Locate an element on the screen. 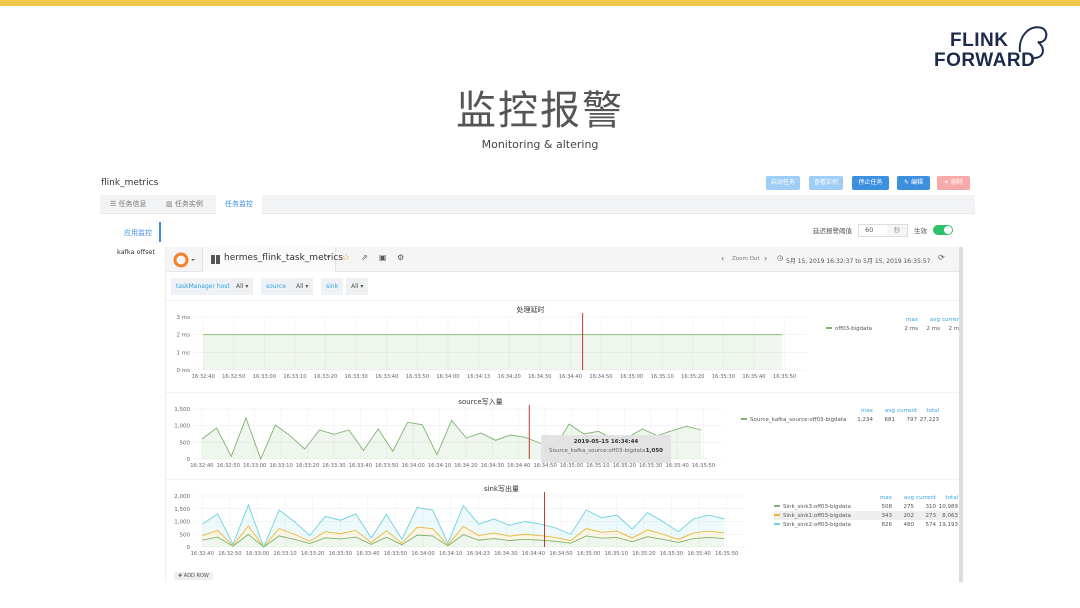 The height and width of the screenshot is (608, 1080). legend-current: 797 is located at coordinates (912, 419).